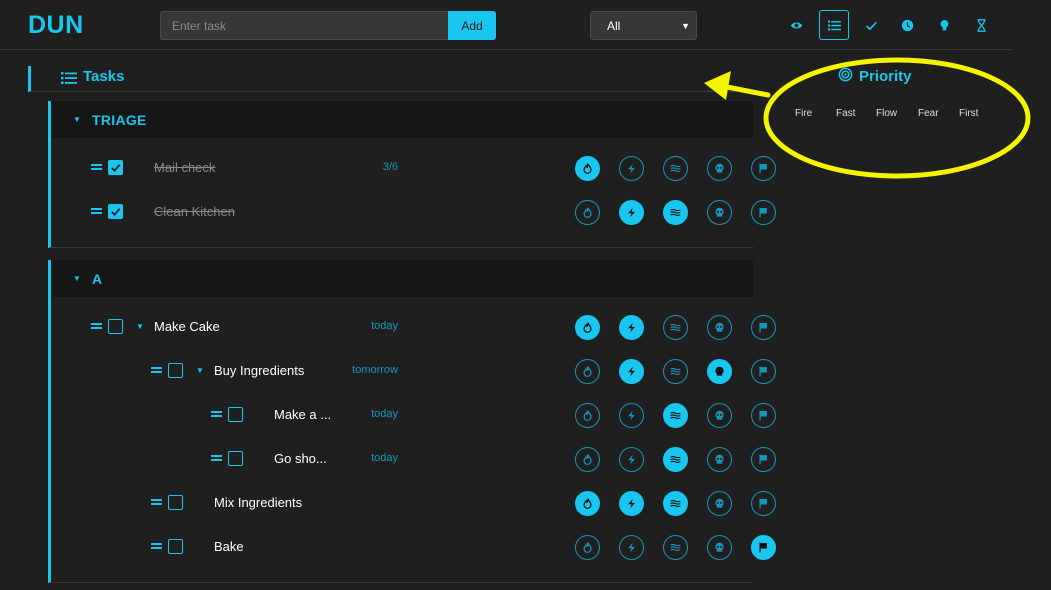 The image size is (1051, 590). What do you see at coordinates (413, 371) in the screenshot?
I see `task-row: ▼ Buy Ingredients tomorrow` at bounding box center [413, 371].